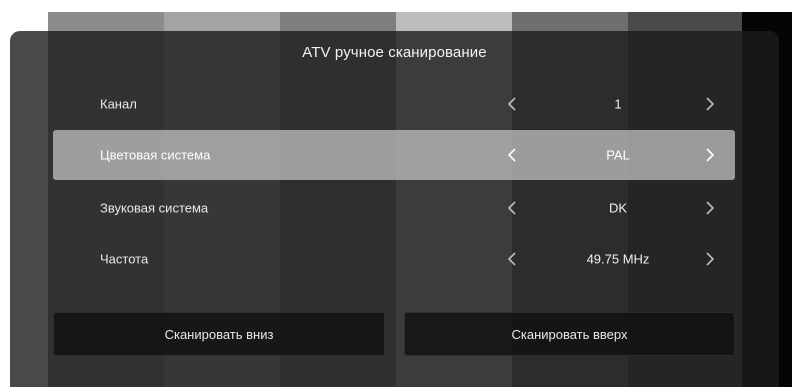 This screenshot has height=387, width=792. Describe the element at coordinates (569, 334) in the screenshot. I see `scan-up-button: Сканировать вверх` at that location.